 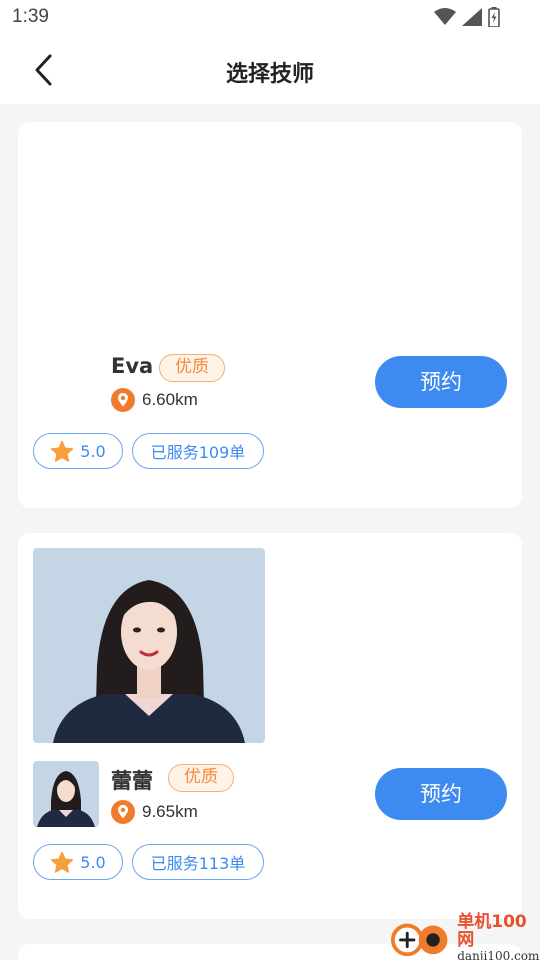 I want to click on distance-row: 9.65km, so click(x=154, y=812).